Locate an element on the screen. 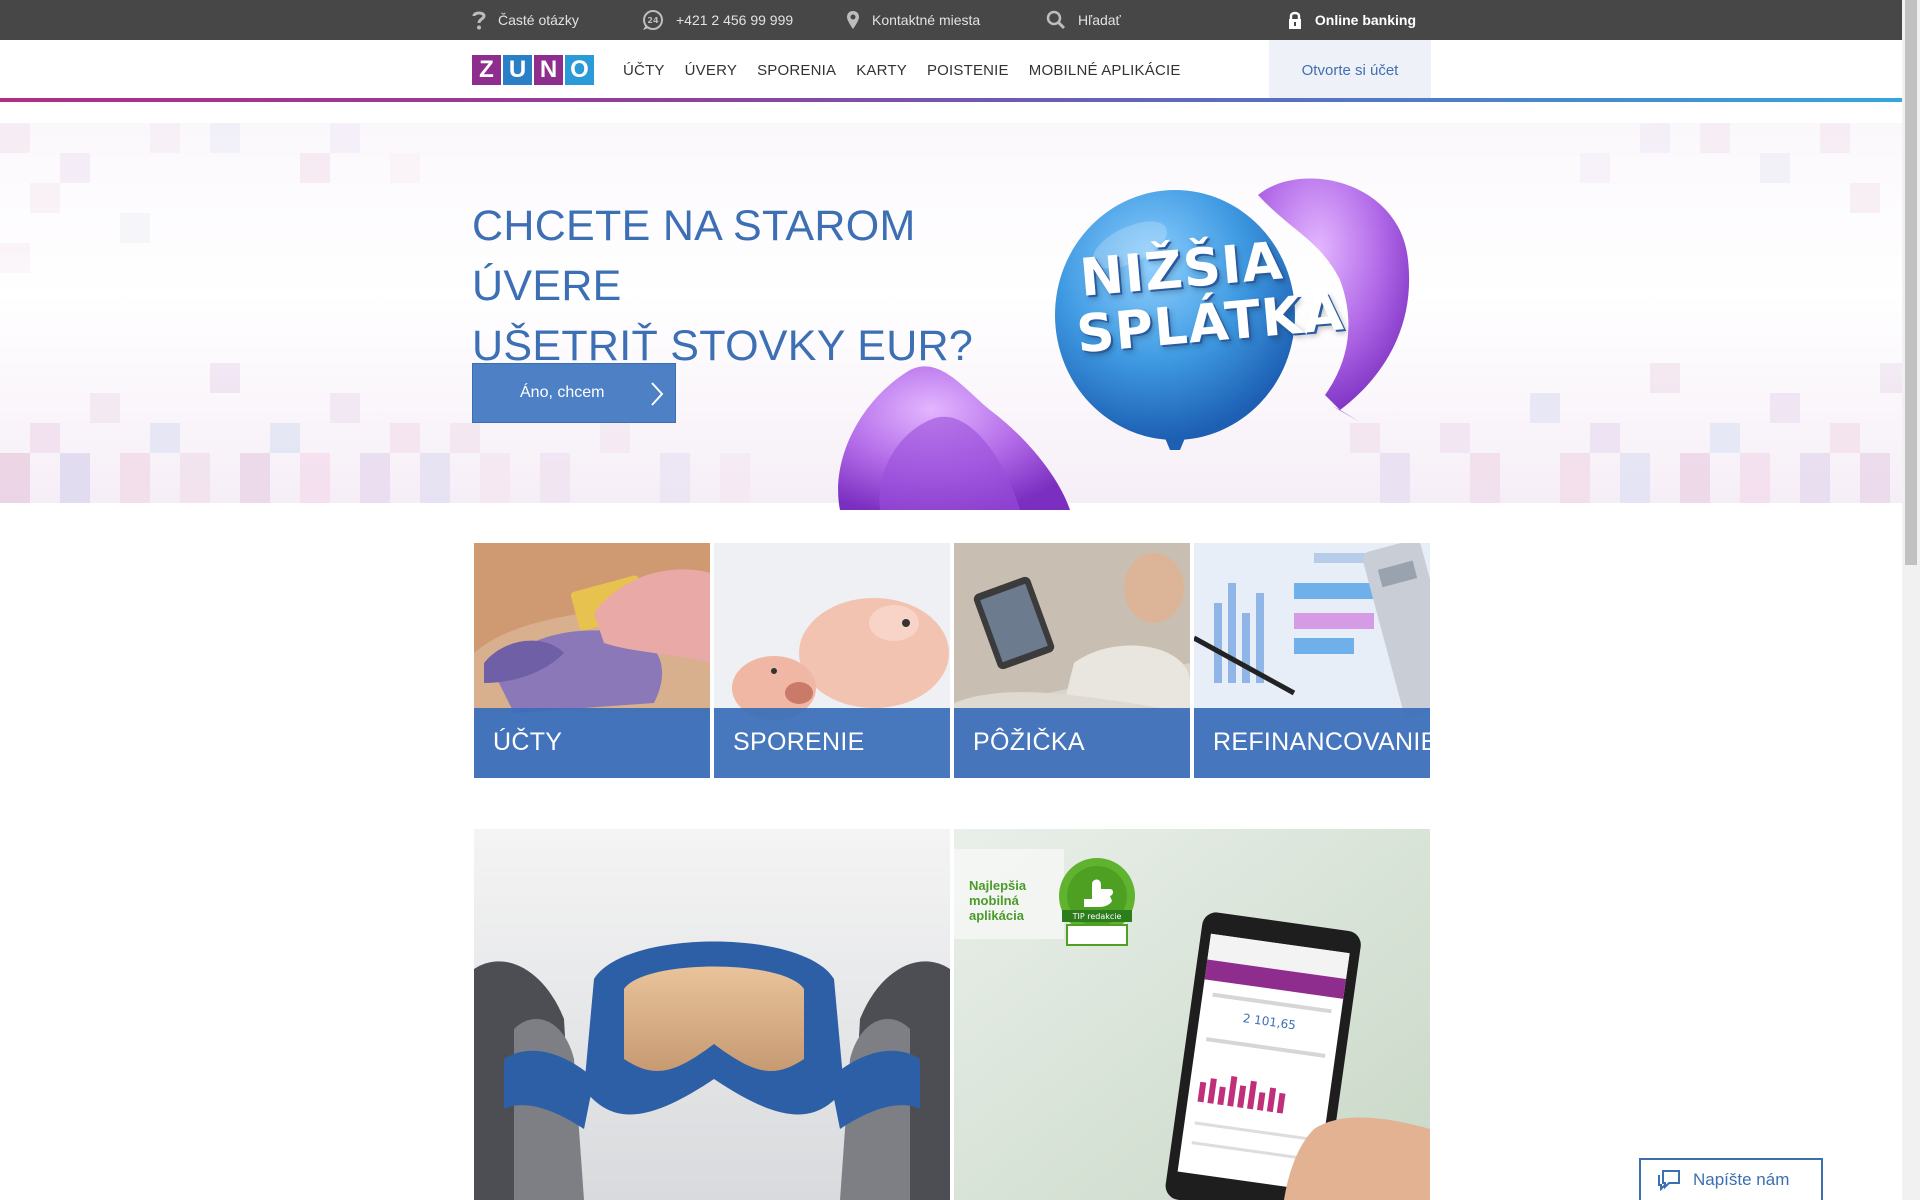  svg-text: 24 is located at coordinates (653, 20).